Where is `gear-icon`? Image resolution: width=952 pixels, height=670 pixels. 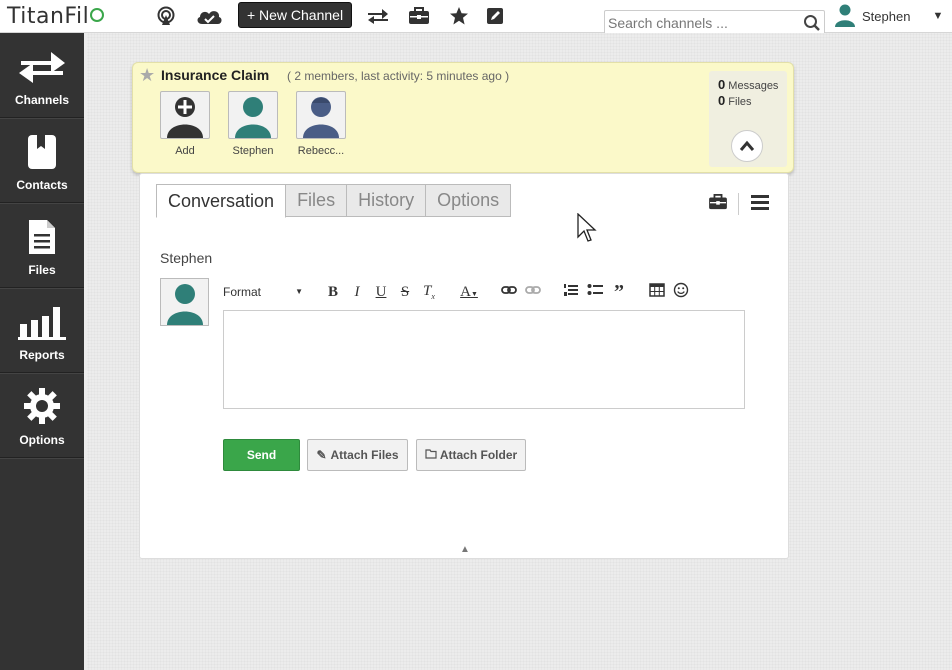
gear-icon is located at coordinates (42, 406).